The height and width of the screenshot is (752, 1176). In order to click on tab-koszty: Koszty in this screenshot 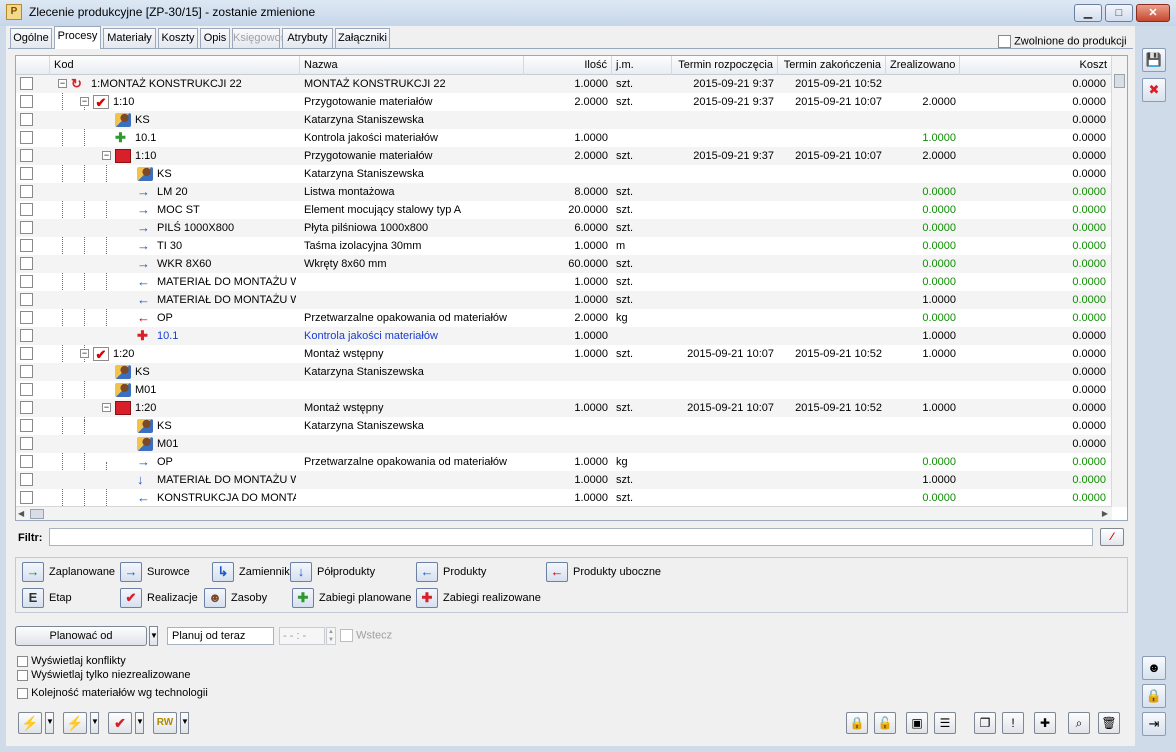, I will do `click(178, 38)`.